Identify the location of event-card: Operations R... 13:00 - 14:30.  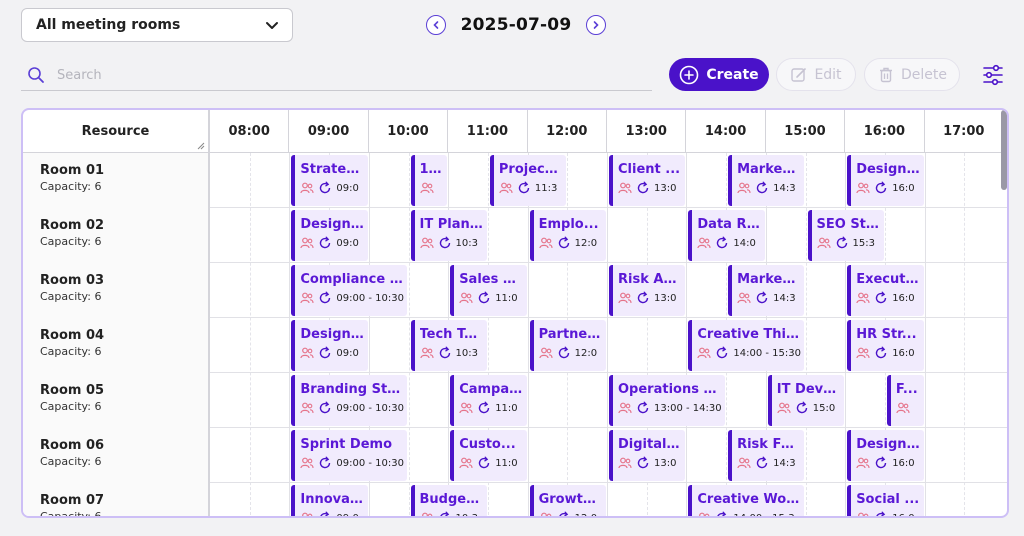
(667, 400).